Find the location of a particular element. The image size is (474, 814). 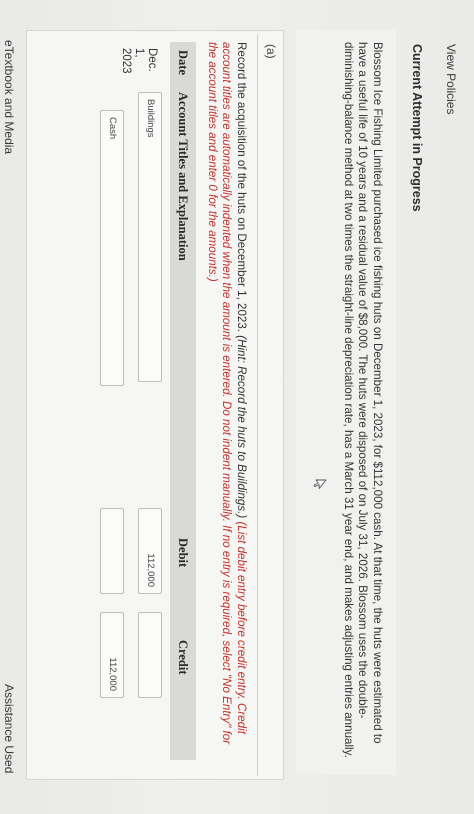

debit-column-header: Debit is located at coordinates (183, 553).